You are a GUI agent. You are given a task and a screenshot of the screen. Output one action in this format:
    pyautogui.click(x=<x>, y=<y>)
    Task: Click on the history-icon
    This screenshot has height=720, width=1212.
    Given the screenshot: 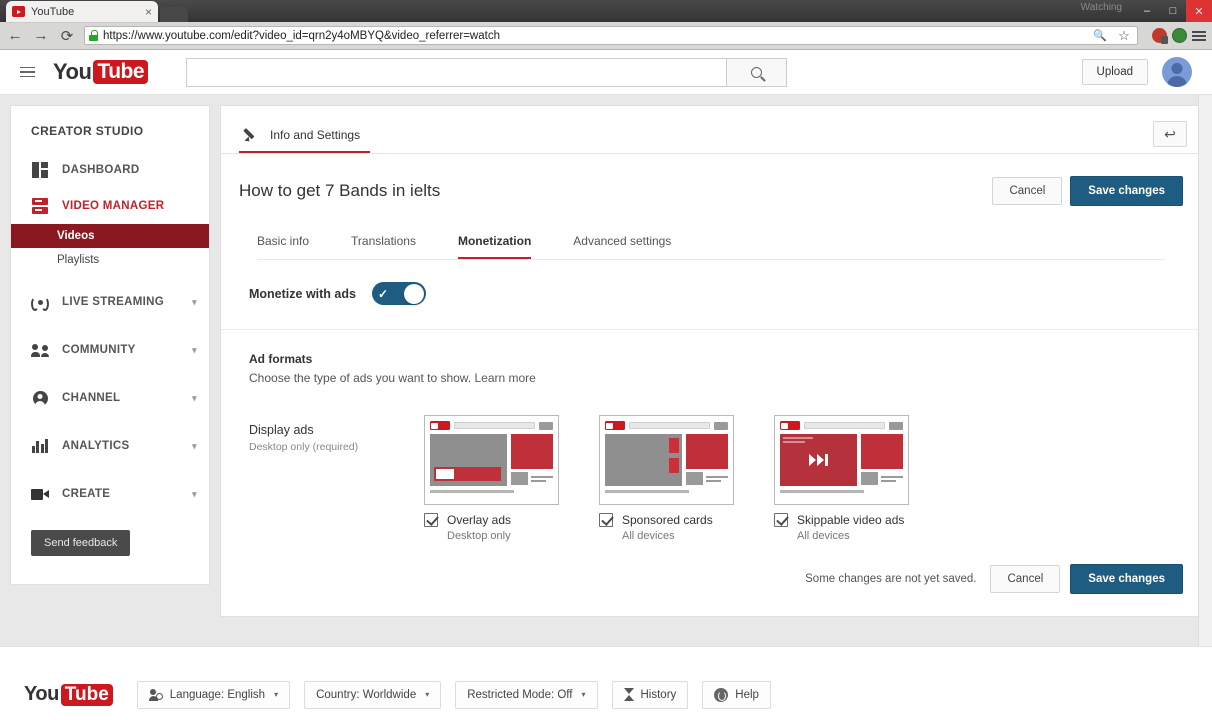 What is the action you would take?
    pyautogui.click(x=628, y=694)
    